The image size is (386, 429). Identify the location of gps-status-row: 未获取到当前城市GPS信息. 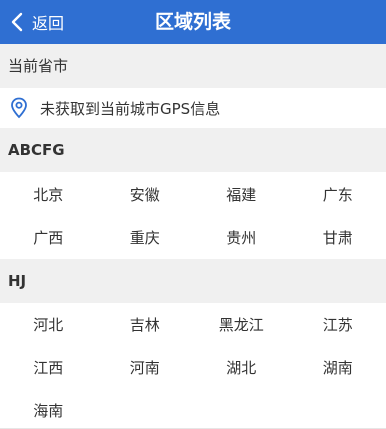
(193, 108).